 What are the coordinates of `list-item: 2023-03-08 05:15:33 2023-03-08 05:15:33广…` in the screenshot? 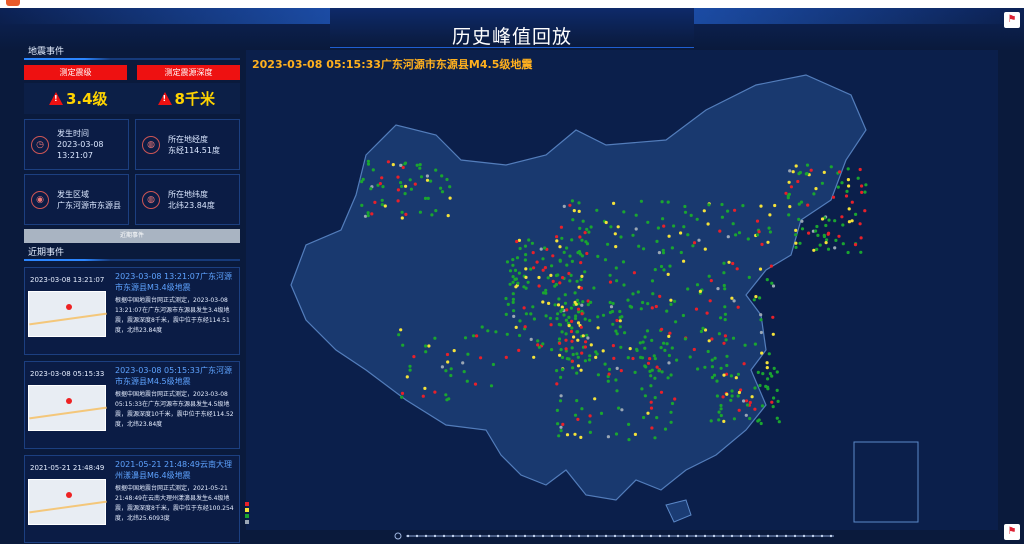 It's located at (132, 405).